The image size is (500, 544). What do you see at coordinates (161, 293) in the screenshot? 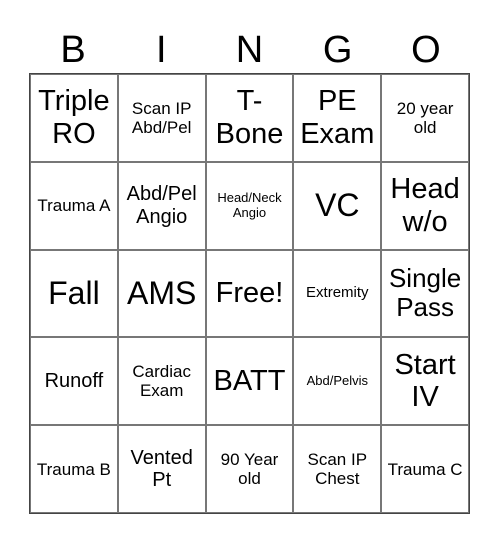
I see `bingo-cell: AMS` at bounding box center [161, 293].